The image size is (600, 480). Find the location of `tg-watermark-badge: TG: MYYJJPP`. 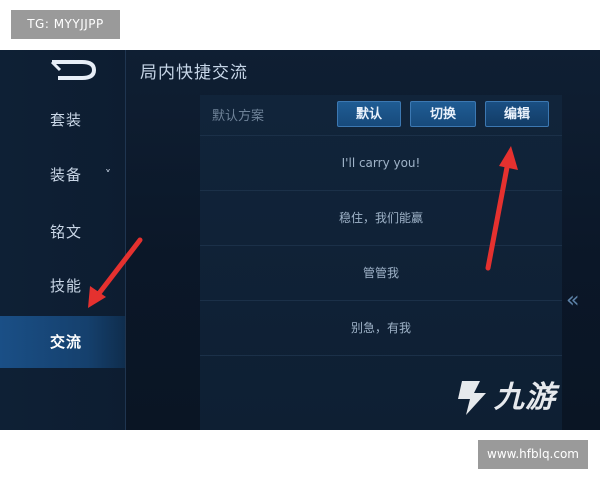

tg-watermark-badge: TG: MYYJJPP is located at coordinates (65, 24).